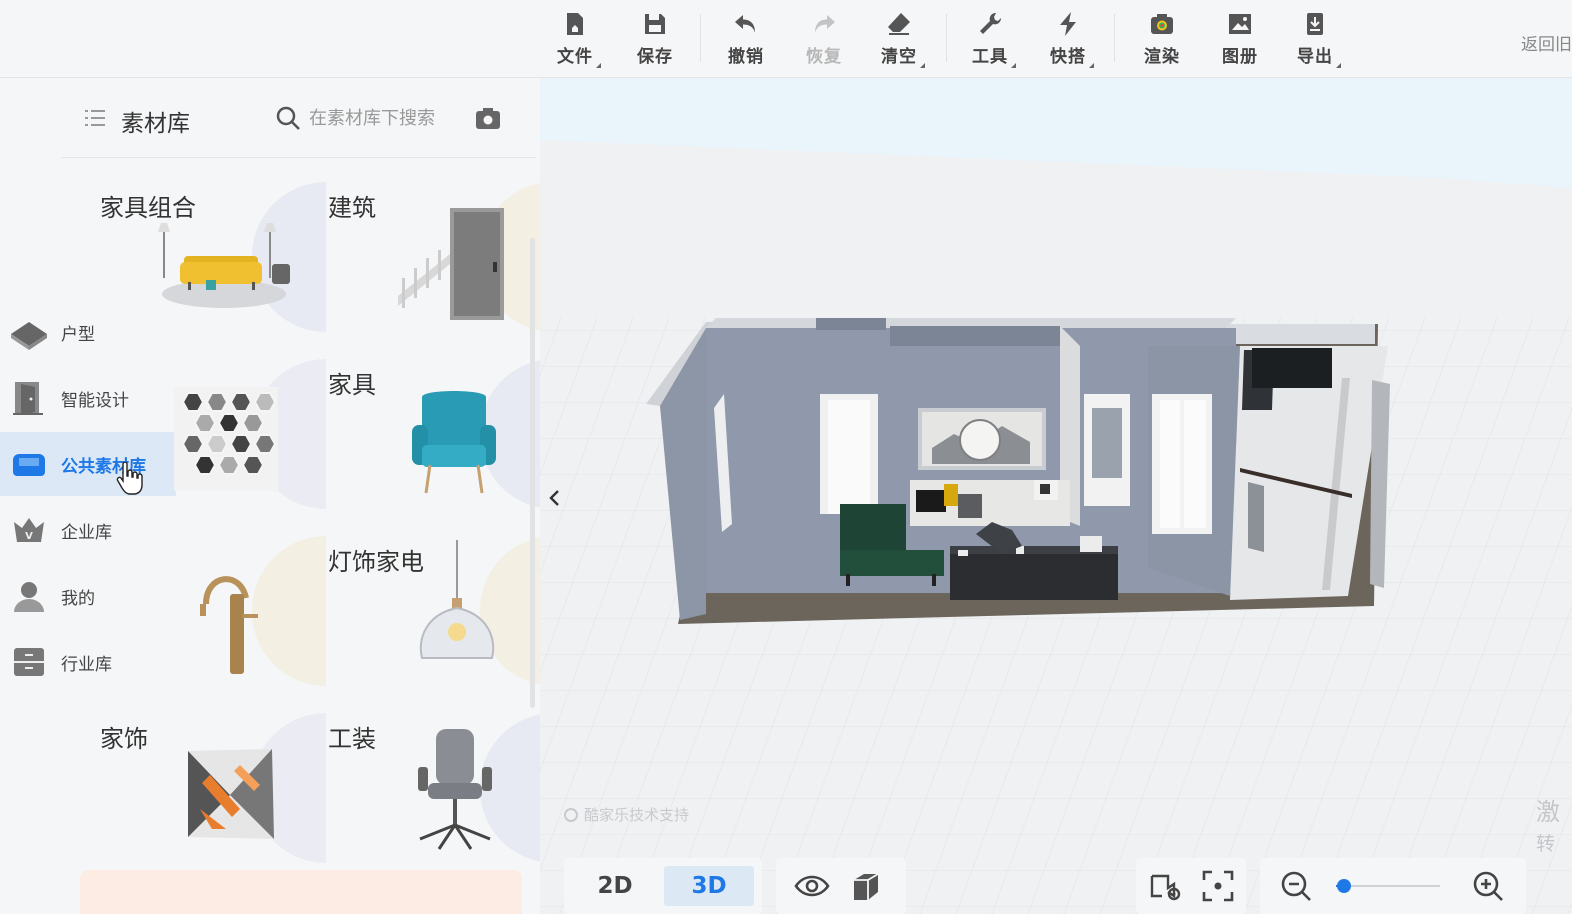 The width and height of the screenshot is (1572, 914). I want to click on clear-button: 清空, so click(899, 41).